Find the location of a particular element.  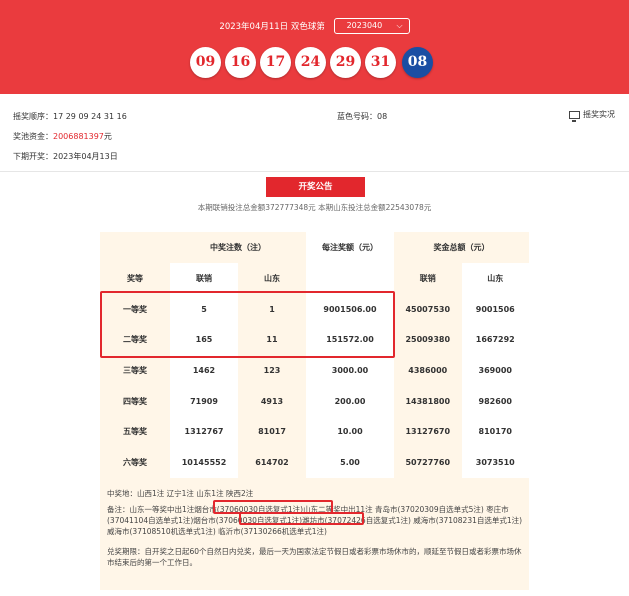

union-count: 1312767 is located at coordinates (204, 431).